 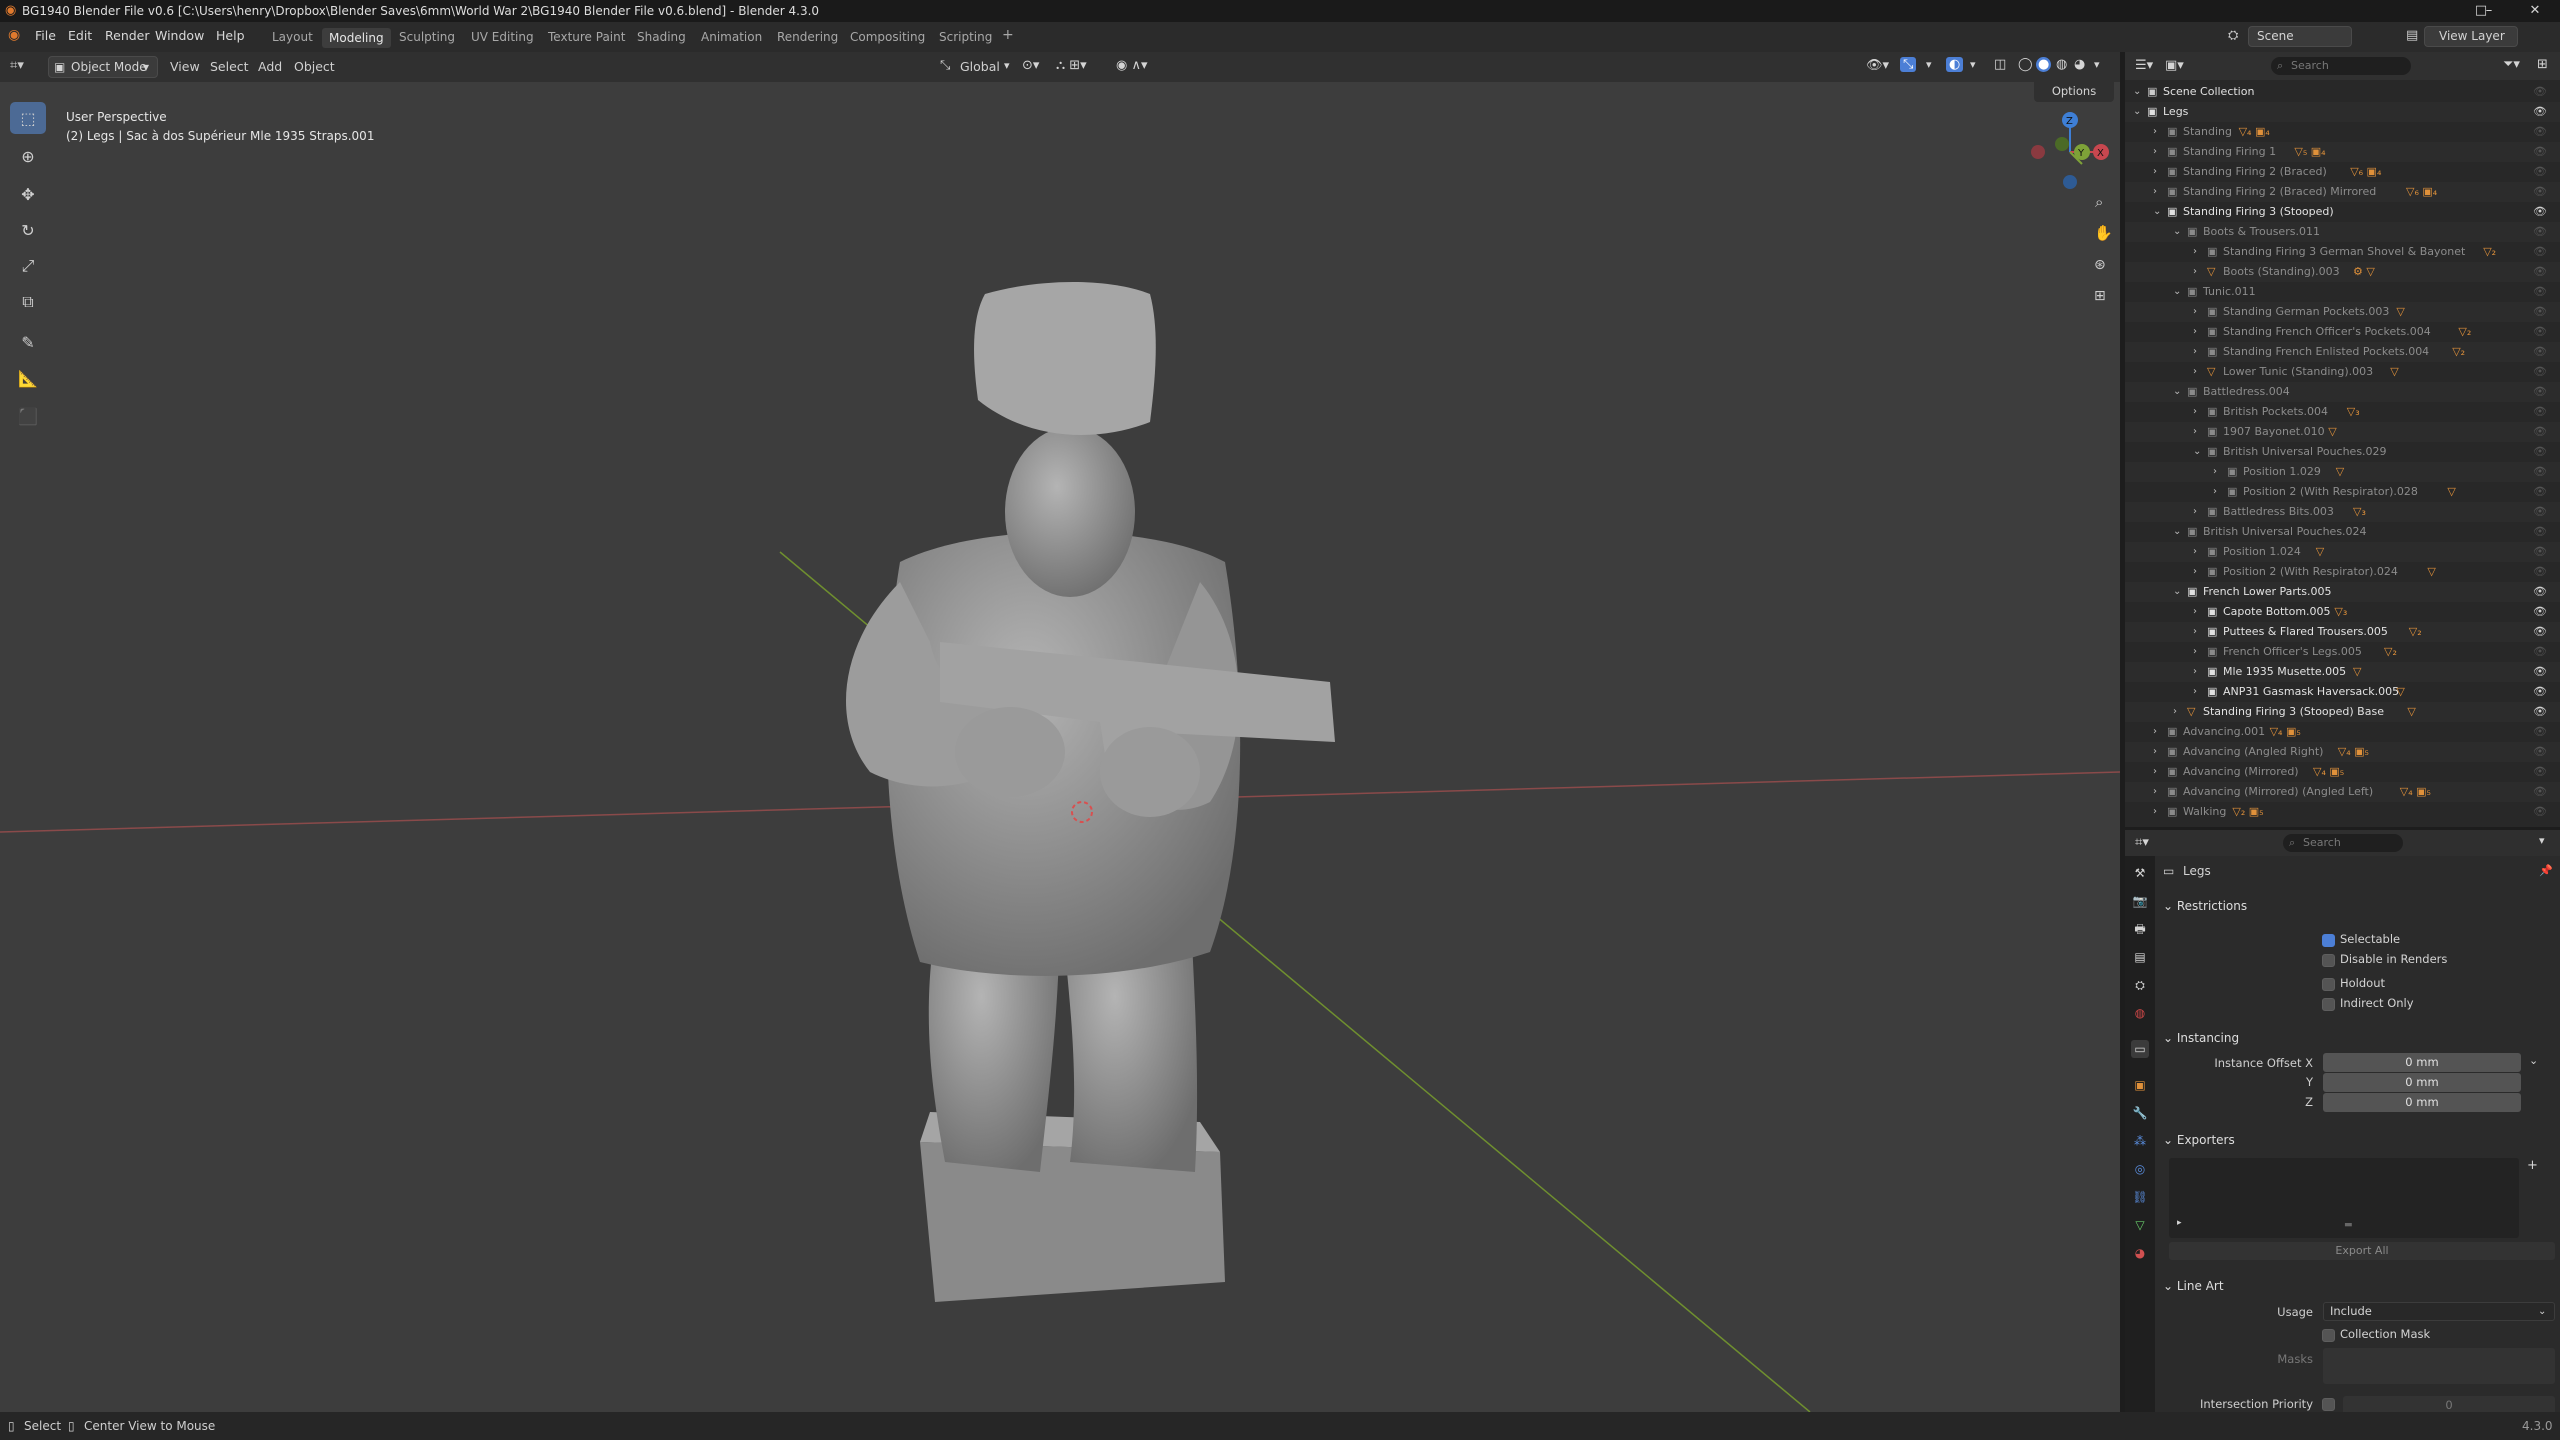 I want to click on expand-icon: ▸, so click(x=2179, y=1223).